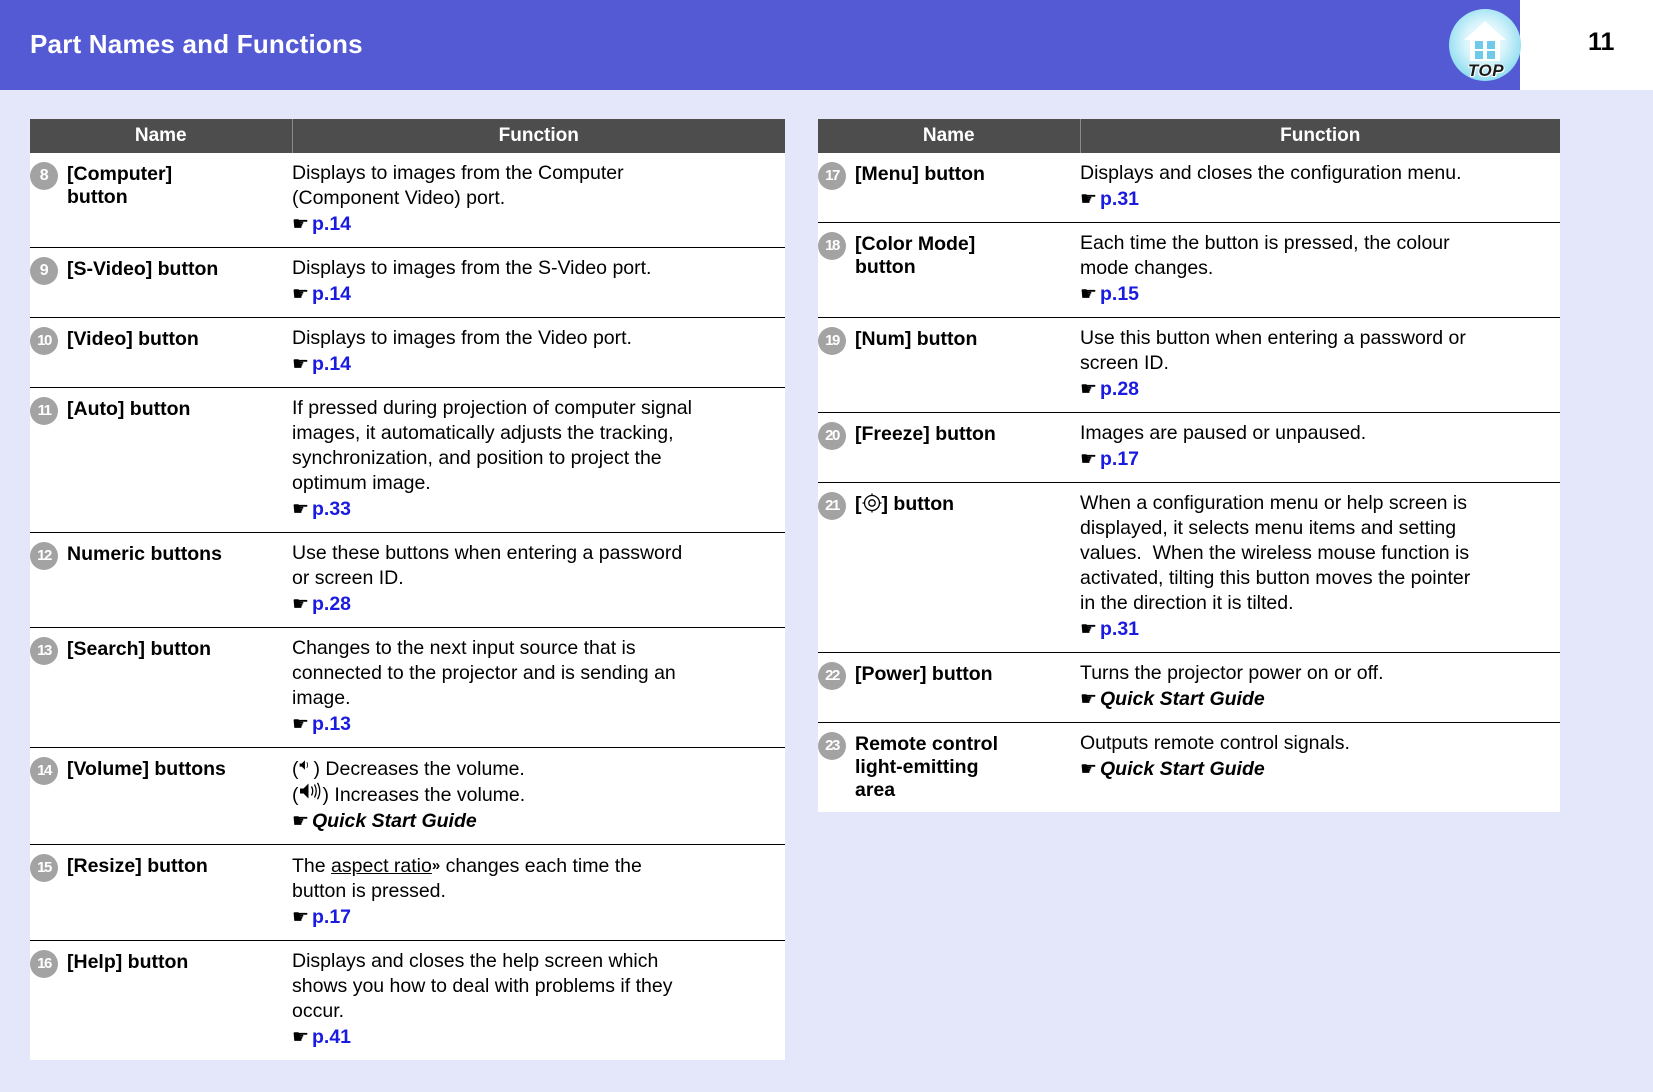 This screenshot has width=1653, height=1092. Describe the element at coordinates (832, 506) in the screenshot. I see `item-number-badge: 21` at that location.